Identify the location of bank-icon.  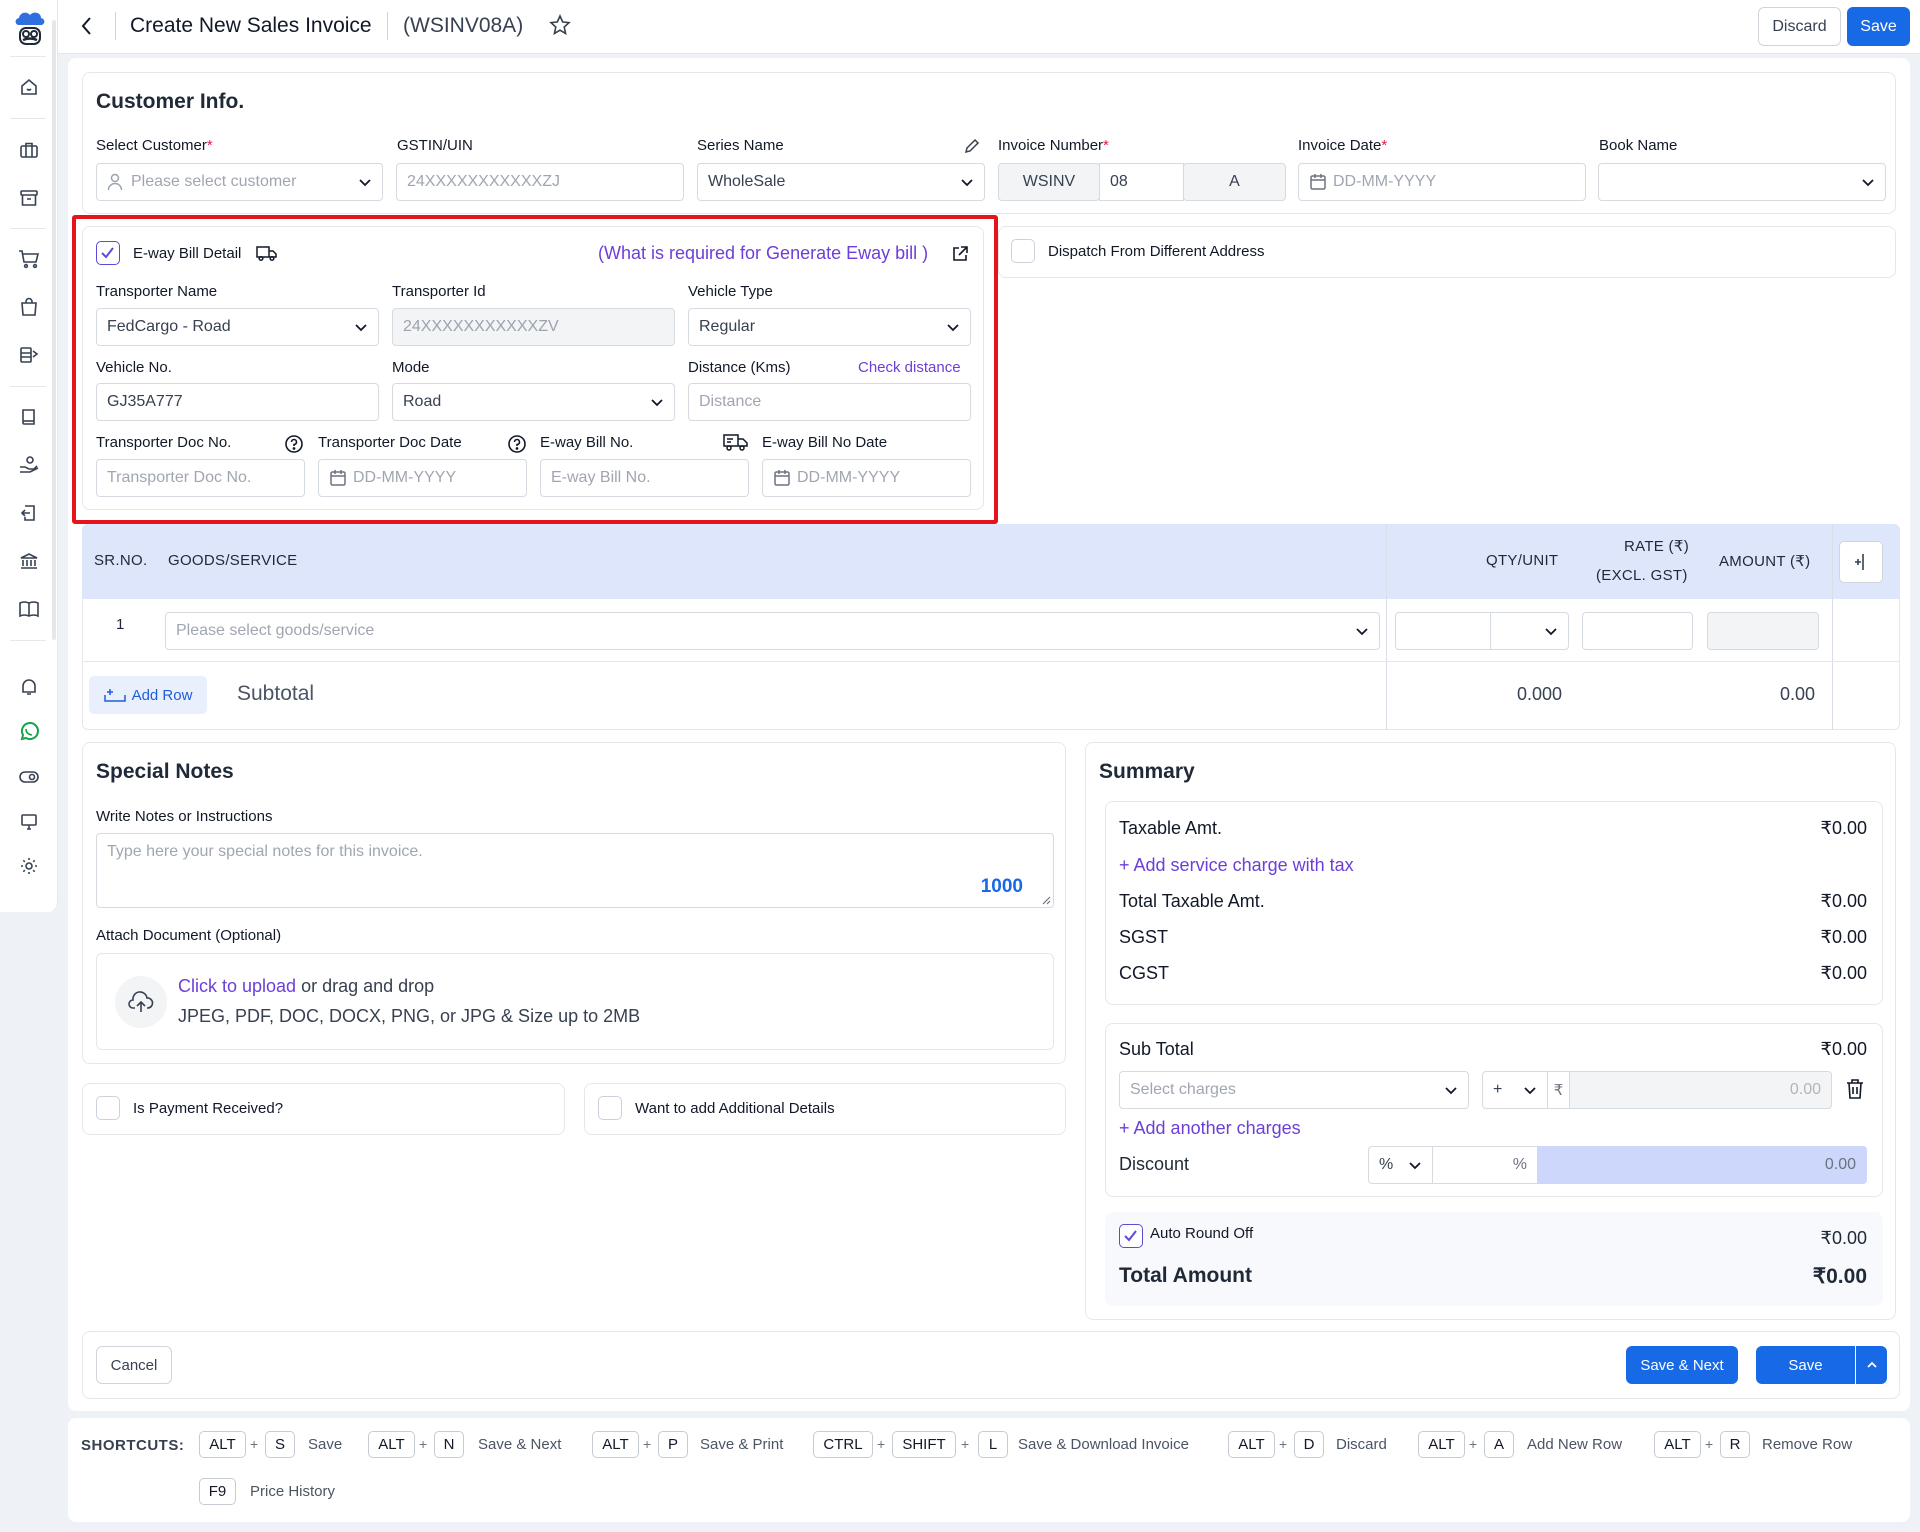
(29, 561).